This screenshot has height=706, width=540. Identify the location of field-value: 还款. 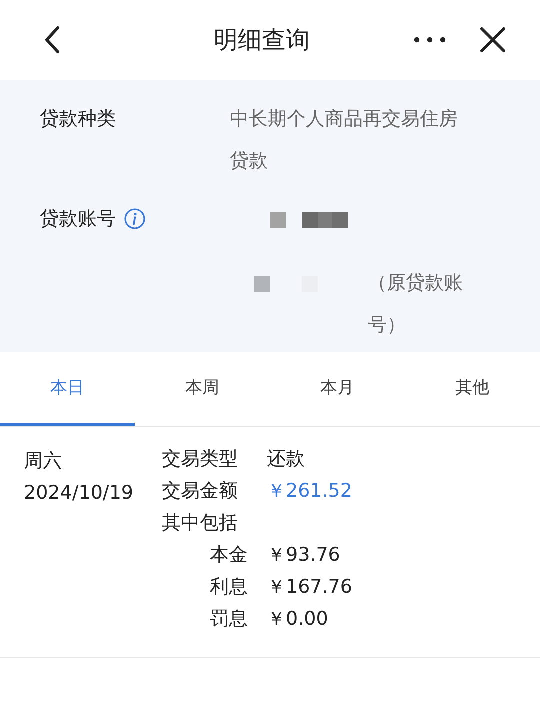
(286, 459).